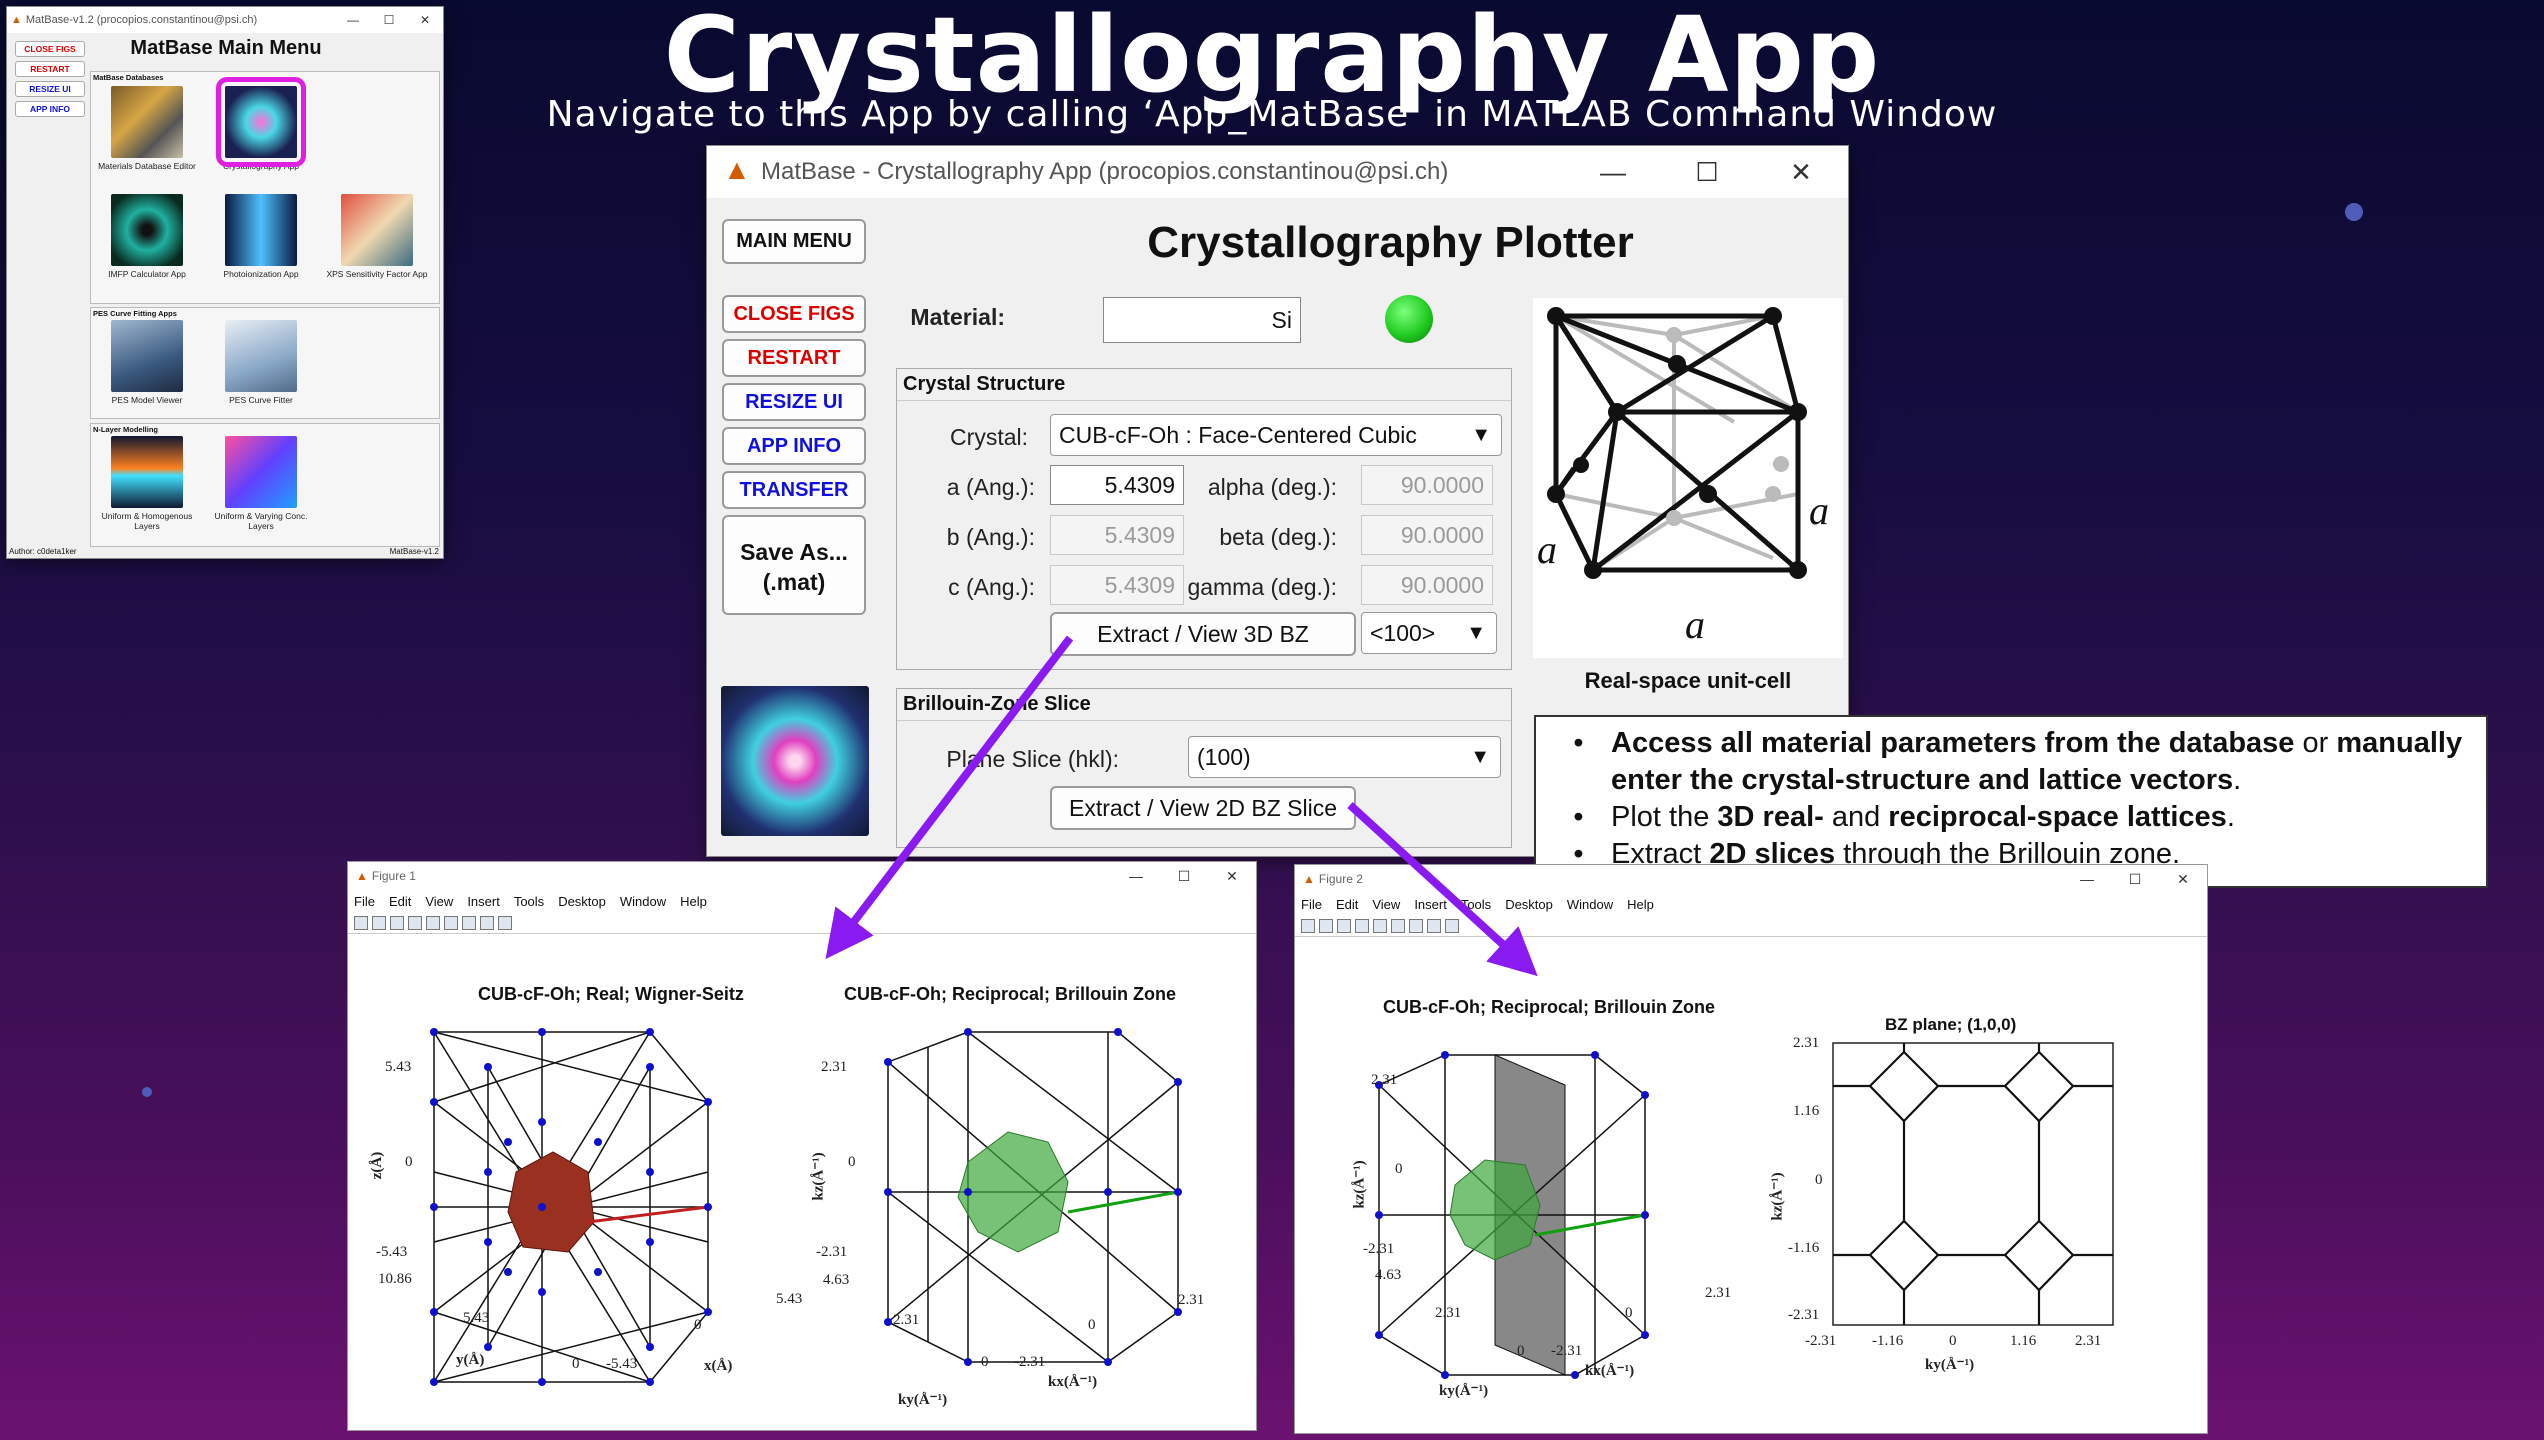 This screenshot has height=1440, width=2544. What do you see at coordinates (476, 1318) in the screenshot?
I see `tick-label: 5.43` at bounding box center [476, 1318].